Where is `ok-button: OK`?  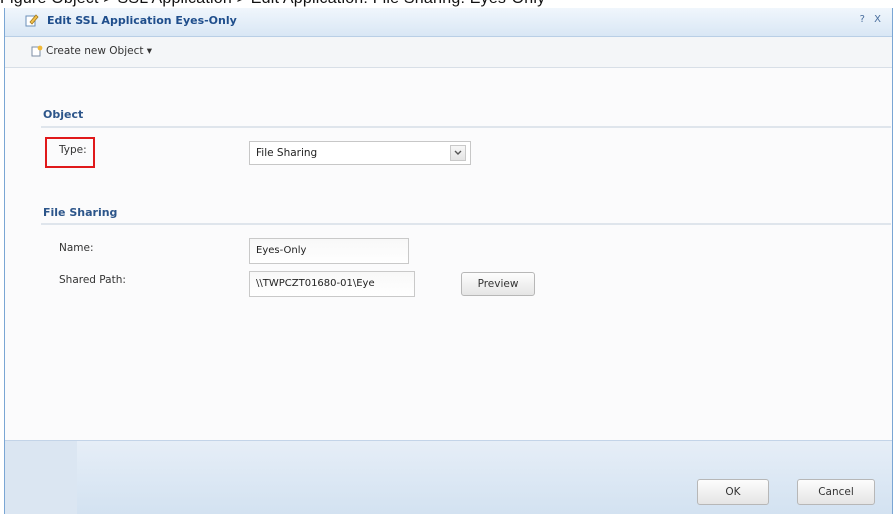
ok-button: OK is located at coordinates (733, 492).